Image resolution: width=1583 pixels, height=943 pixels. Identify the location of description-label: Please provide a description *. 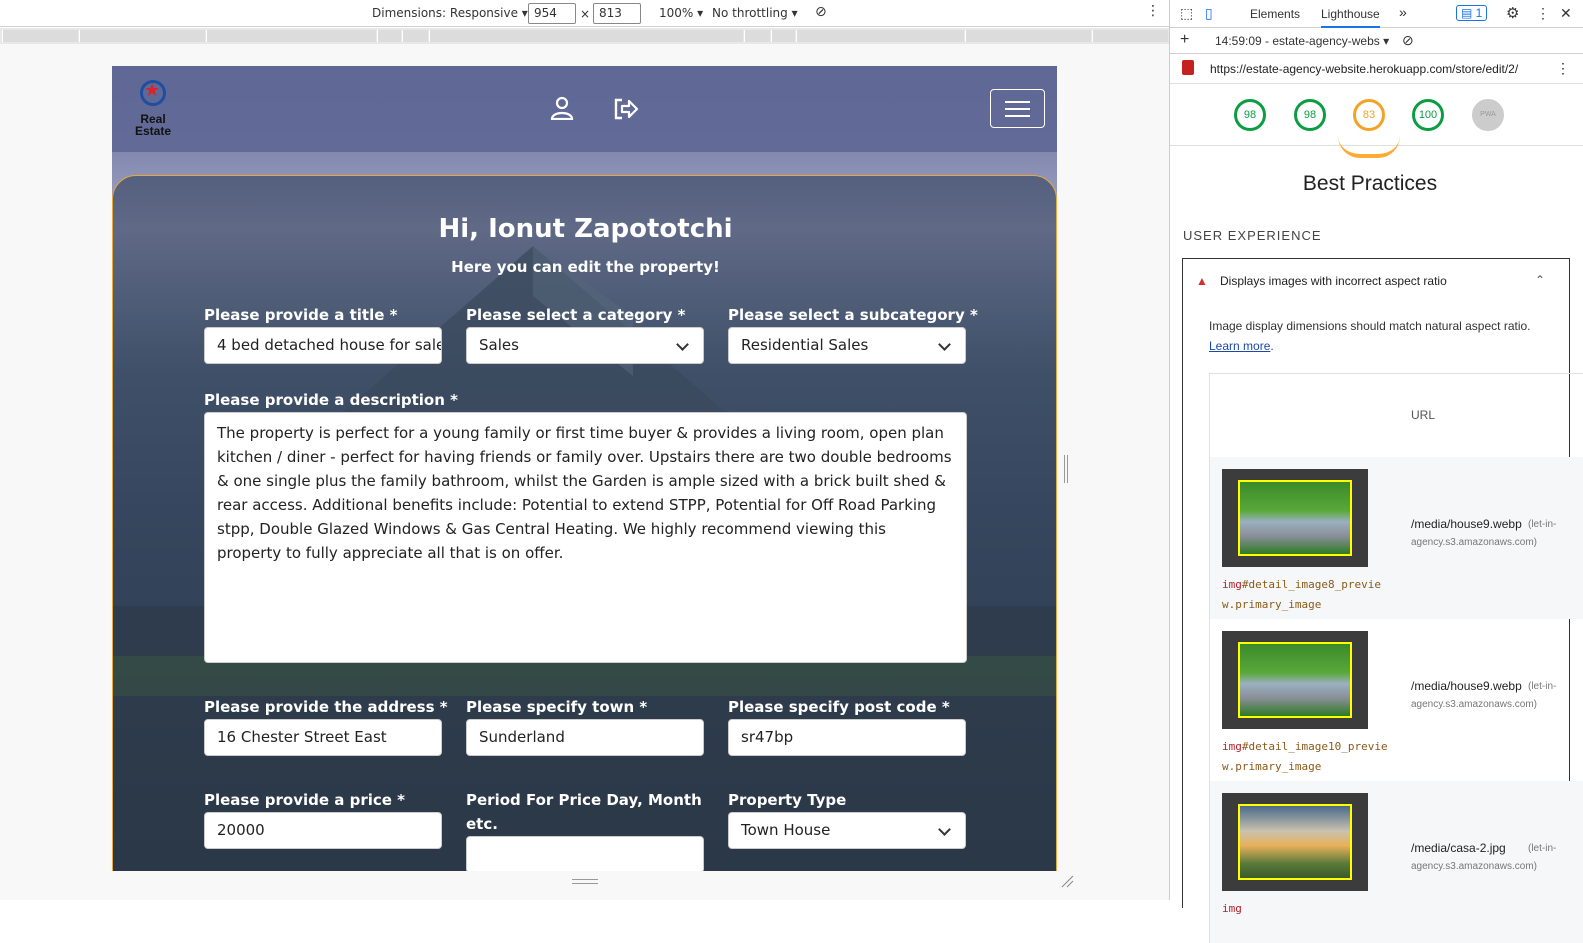
(331, 400).